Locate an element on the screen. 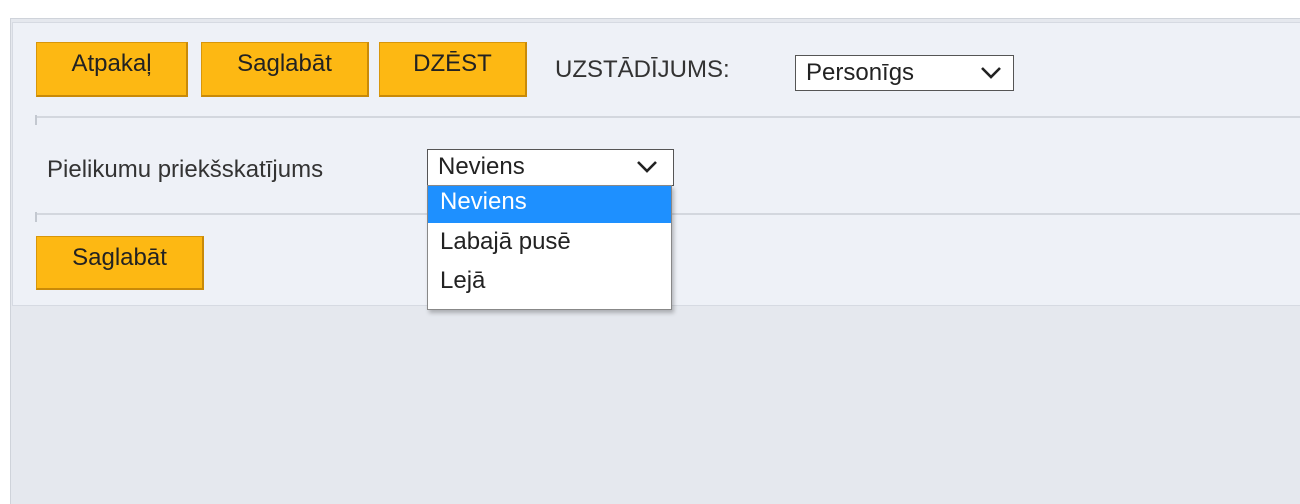 This screenshot has height=504, width=1300. setting-label: UZSTĀDĪJUMS: is located at coordinates (642, 69).